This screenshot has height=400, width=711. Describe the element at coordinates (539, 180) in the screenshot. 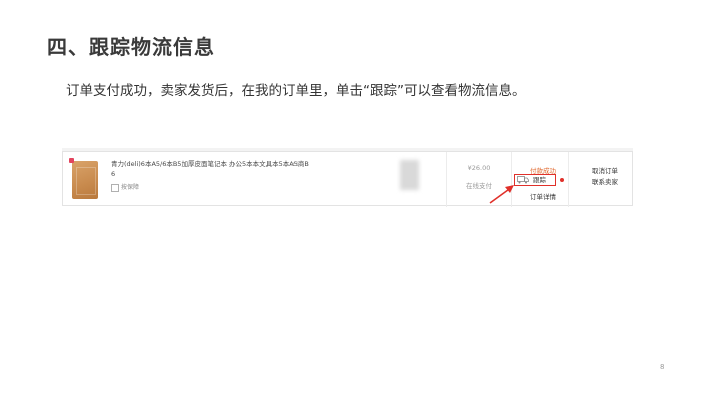

I see `track-label: 跟踪` at that location.